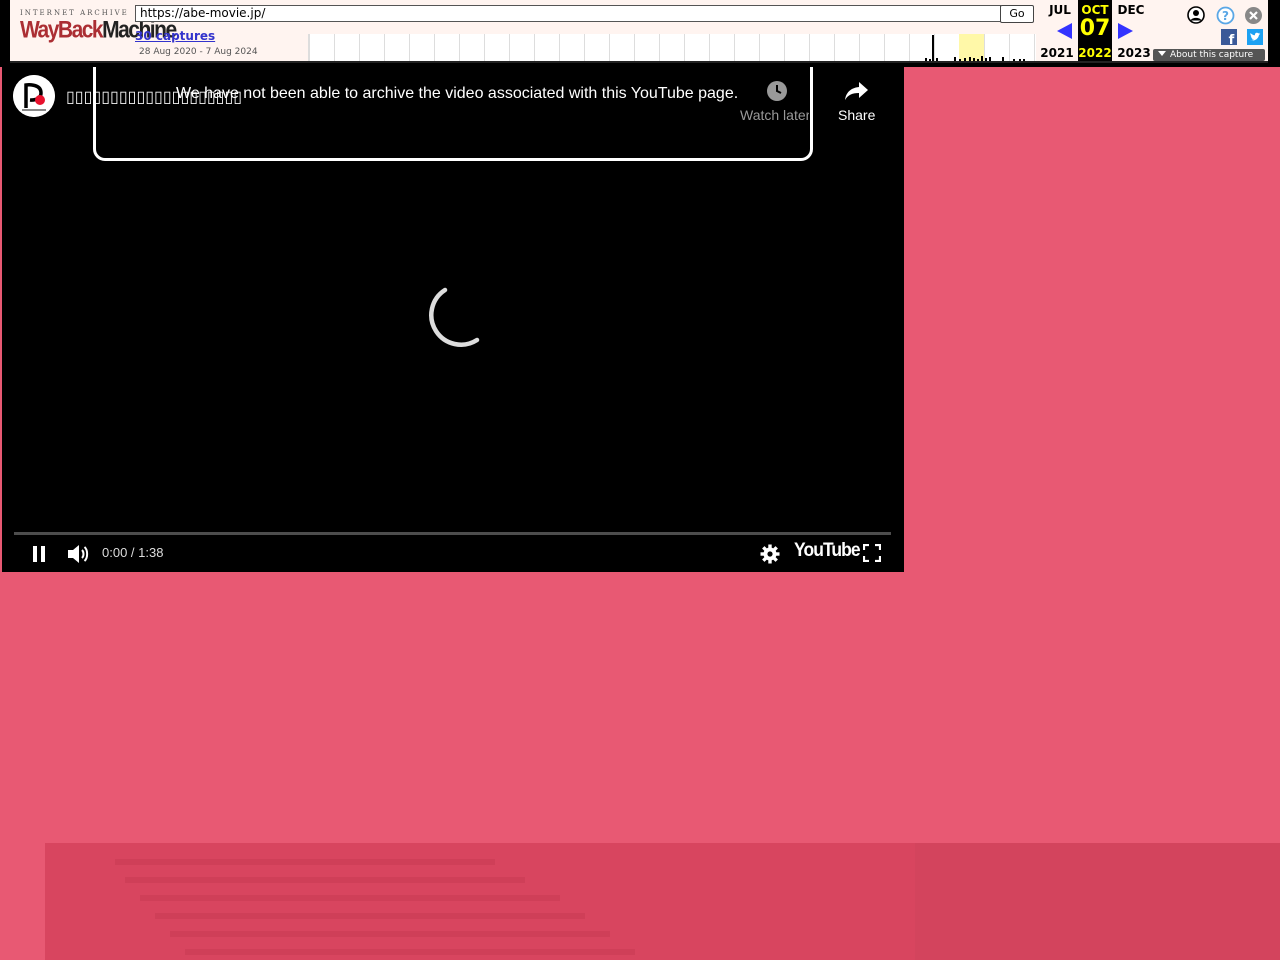 This screenshot has height=960, width=1280. What do you see at coordinates (872, 553) in the screenshot?
I see `fullscreen-icon` at bounding box center [872, 553].